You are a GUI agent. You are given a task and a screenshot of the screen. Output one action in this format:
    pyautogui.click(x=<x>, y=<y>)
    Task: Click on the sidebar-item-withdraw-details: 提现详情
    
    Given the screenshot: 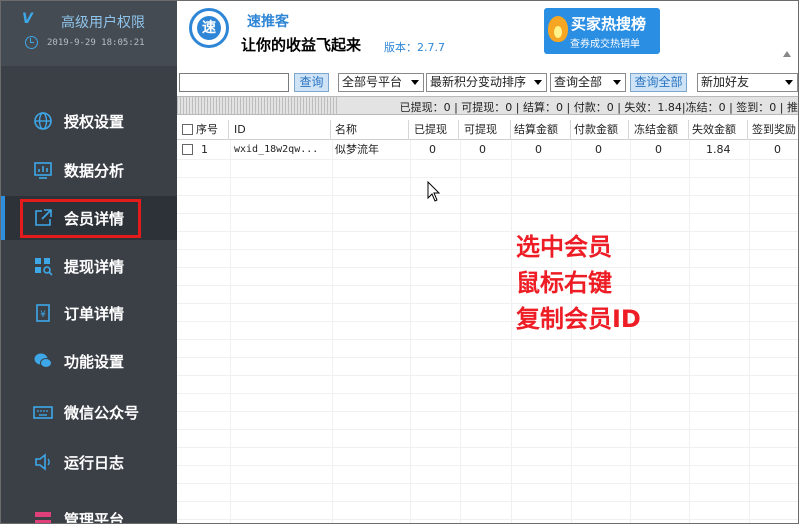 What is the action you would take?
    pyautogui.click(x=89, y=266)
    